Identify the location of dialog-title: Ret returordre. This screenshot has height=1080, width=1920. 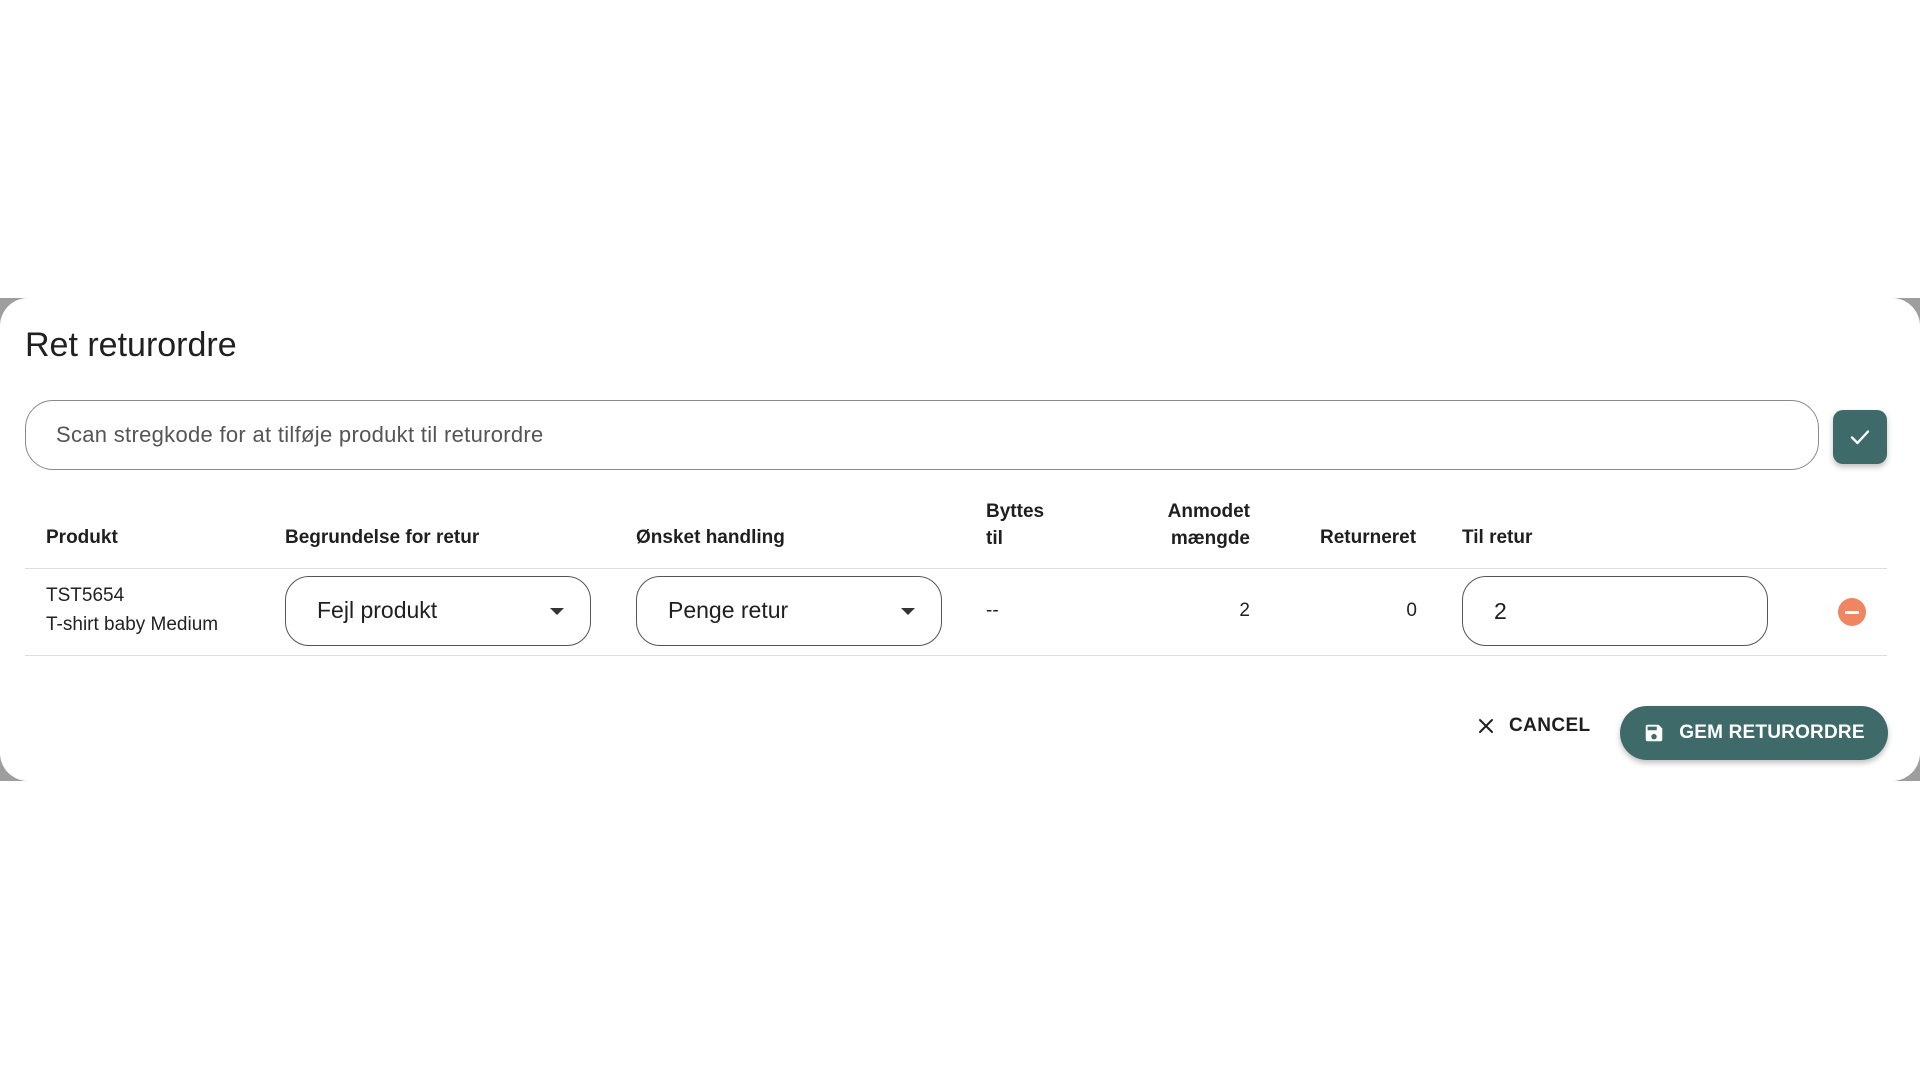
(131, 345).